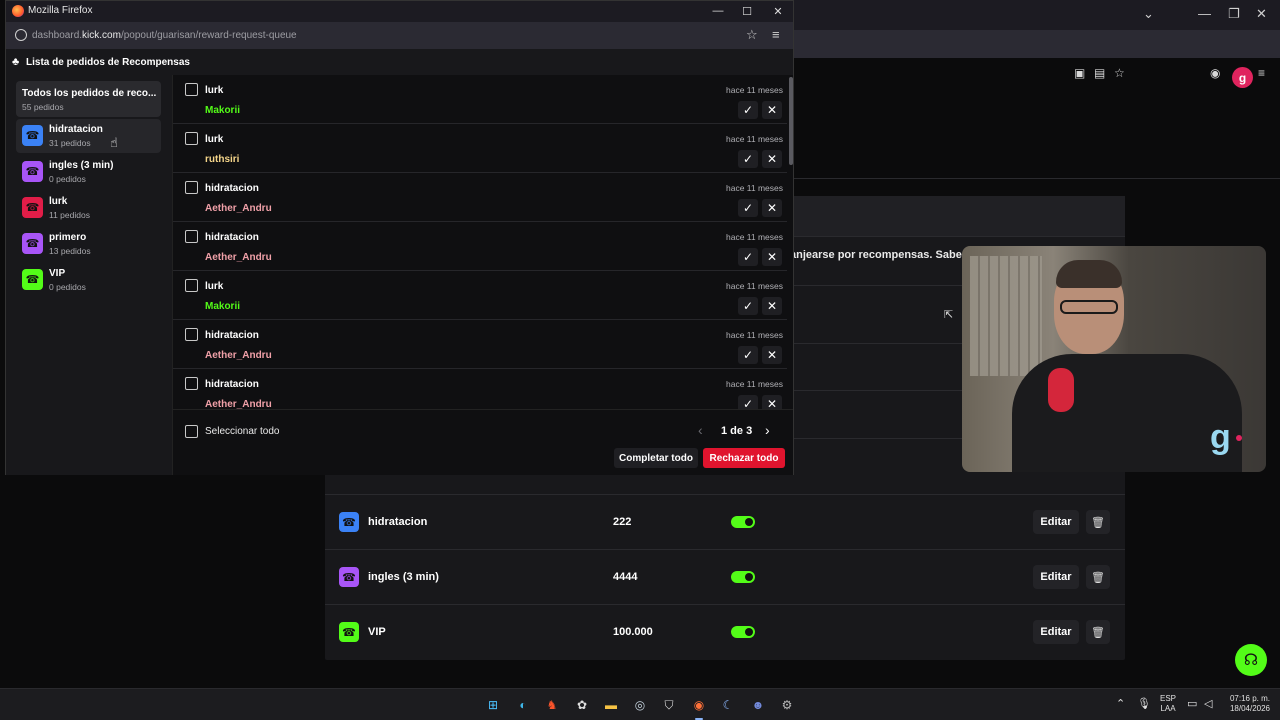 The width and height of the screenshot is (1280, 720). I want to click on maximize-button: ☐, so click(747, 11).